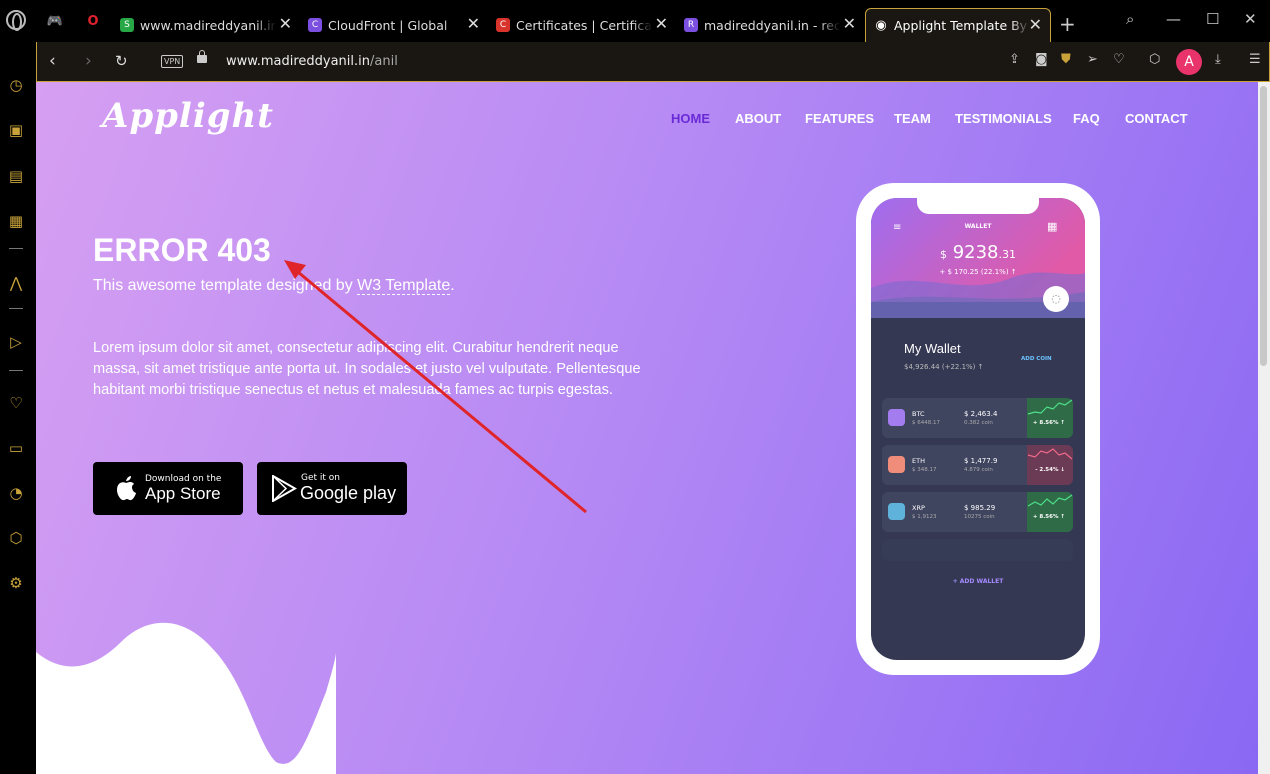 Image resolution: width=1270 pixels, height=774 pixels. I want to click on forward-icon: ›, so click(88, 61).